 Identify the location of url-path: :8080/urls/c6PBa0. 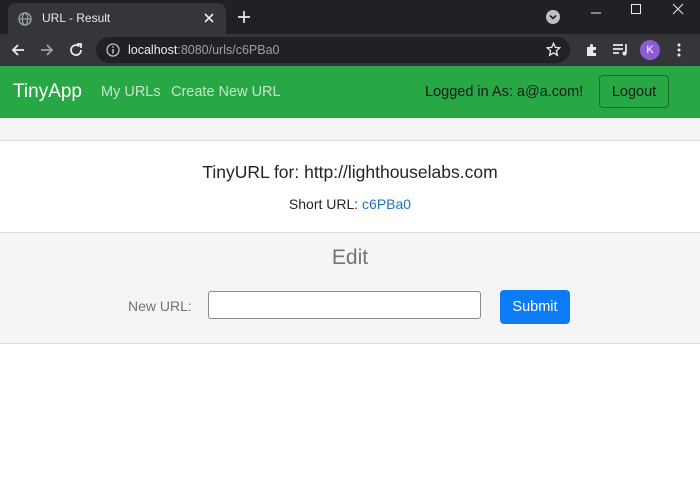
(228, 50).